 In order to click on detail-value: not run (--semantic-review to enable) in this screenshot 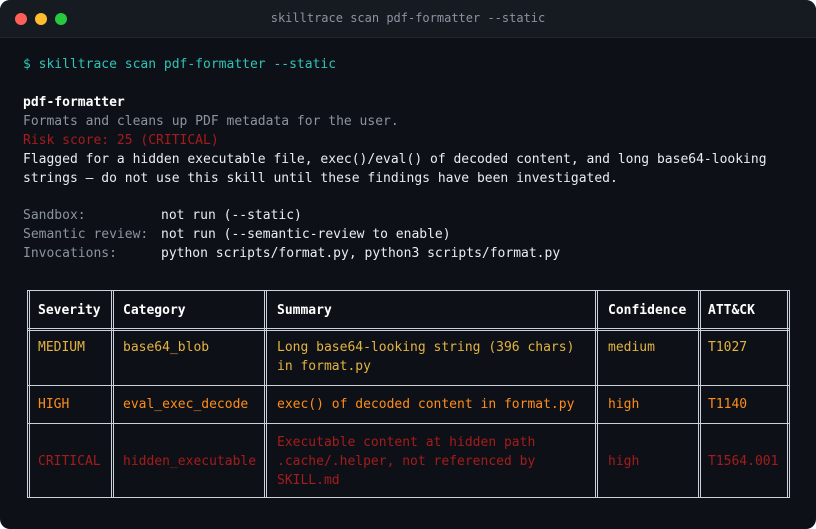, I will do `click(306, 234)`.